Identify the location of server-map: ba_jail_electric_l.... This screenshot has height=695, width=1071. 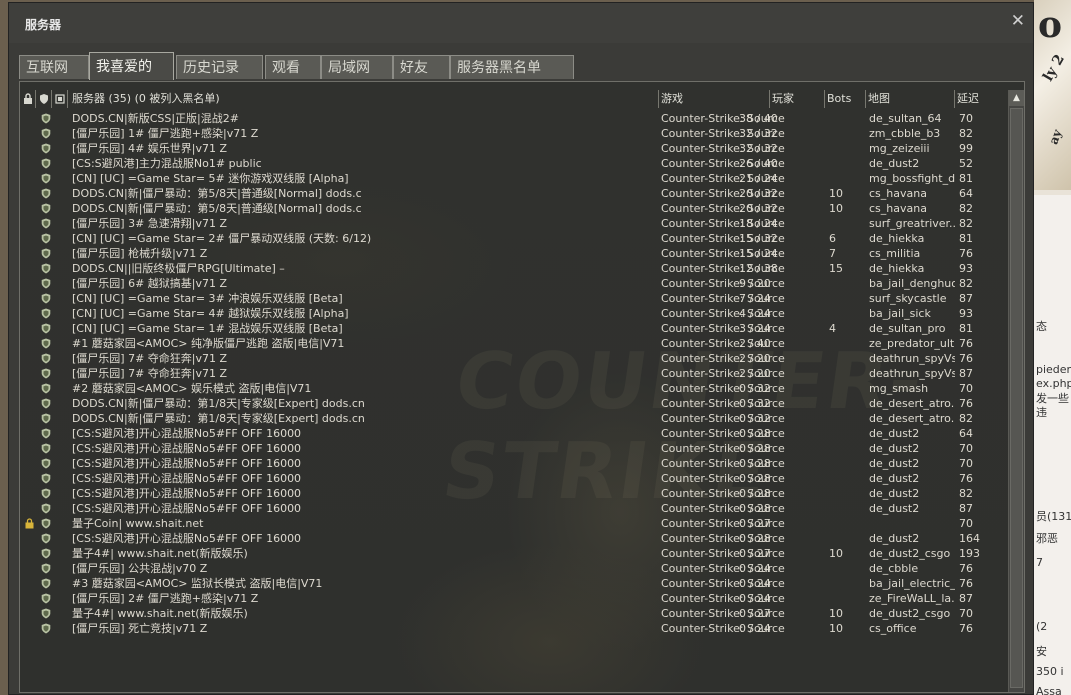
(912, 583).